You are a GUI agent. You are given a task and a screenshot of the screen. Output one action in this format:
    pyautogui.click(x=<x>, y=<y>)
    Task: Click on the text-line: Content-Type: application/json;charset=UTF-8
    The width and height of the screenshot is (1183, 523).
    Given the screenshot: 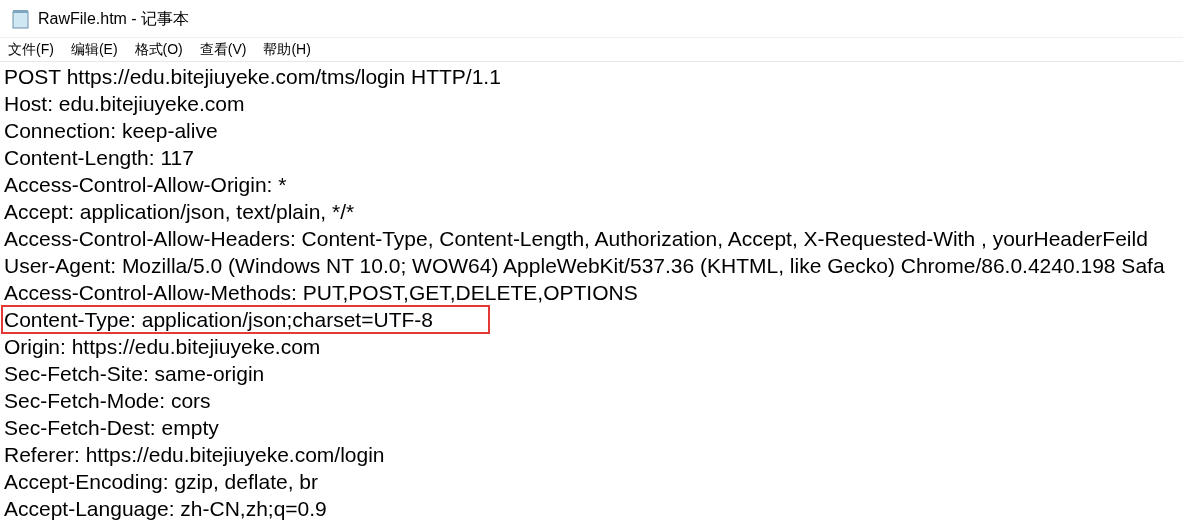 What is the action you would take?
    pyautogui.click(x=245, y=319)
    